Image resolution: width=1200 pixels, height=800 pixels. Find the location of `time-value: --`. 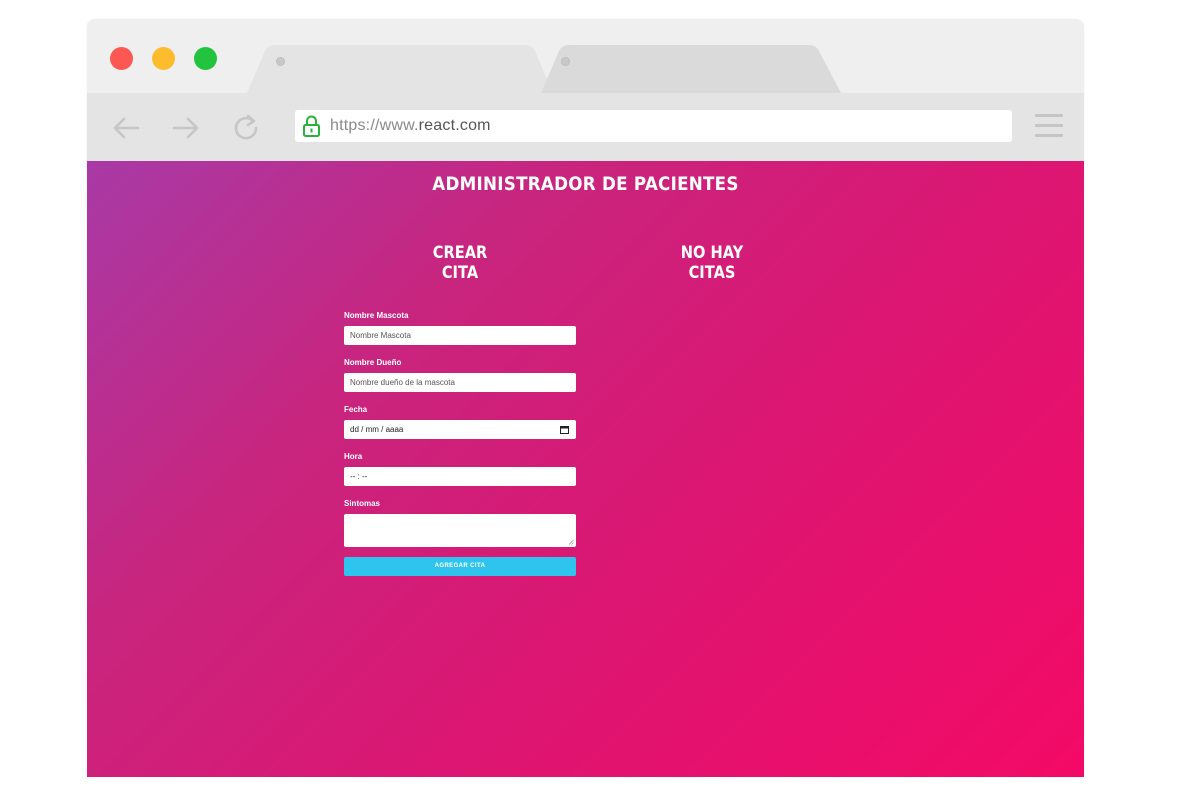

time-value: -- is located at coordinates (359, 476).